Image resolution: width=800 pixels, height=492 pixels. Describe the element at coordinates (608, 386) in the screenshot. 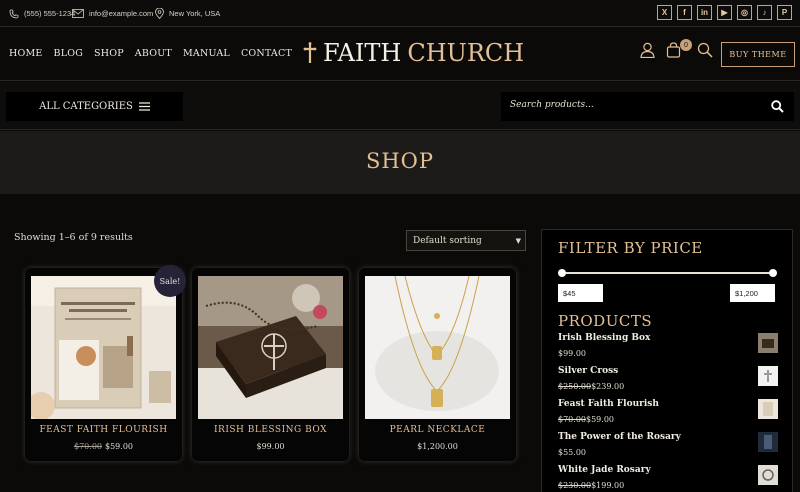

I see `price-value: $239.00` at that location.